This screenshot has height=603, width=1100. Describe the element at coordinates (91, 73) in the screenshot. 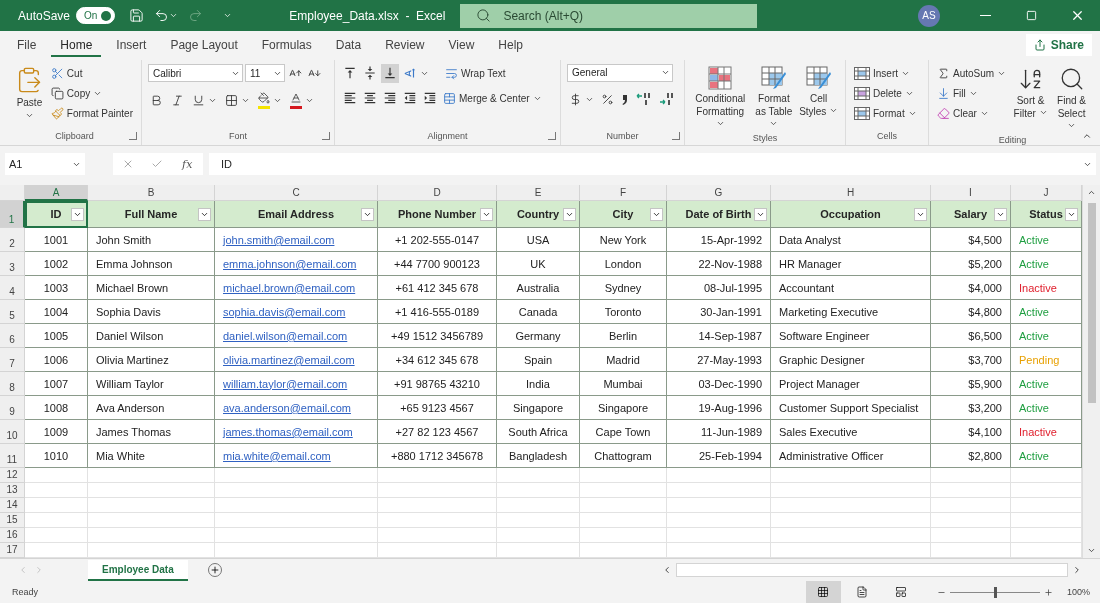

I see `cut-button: Cut` at that location.